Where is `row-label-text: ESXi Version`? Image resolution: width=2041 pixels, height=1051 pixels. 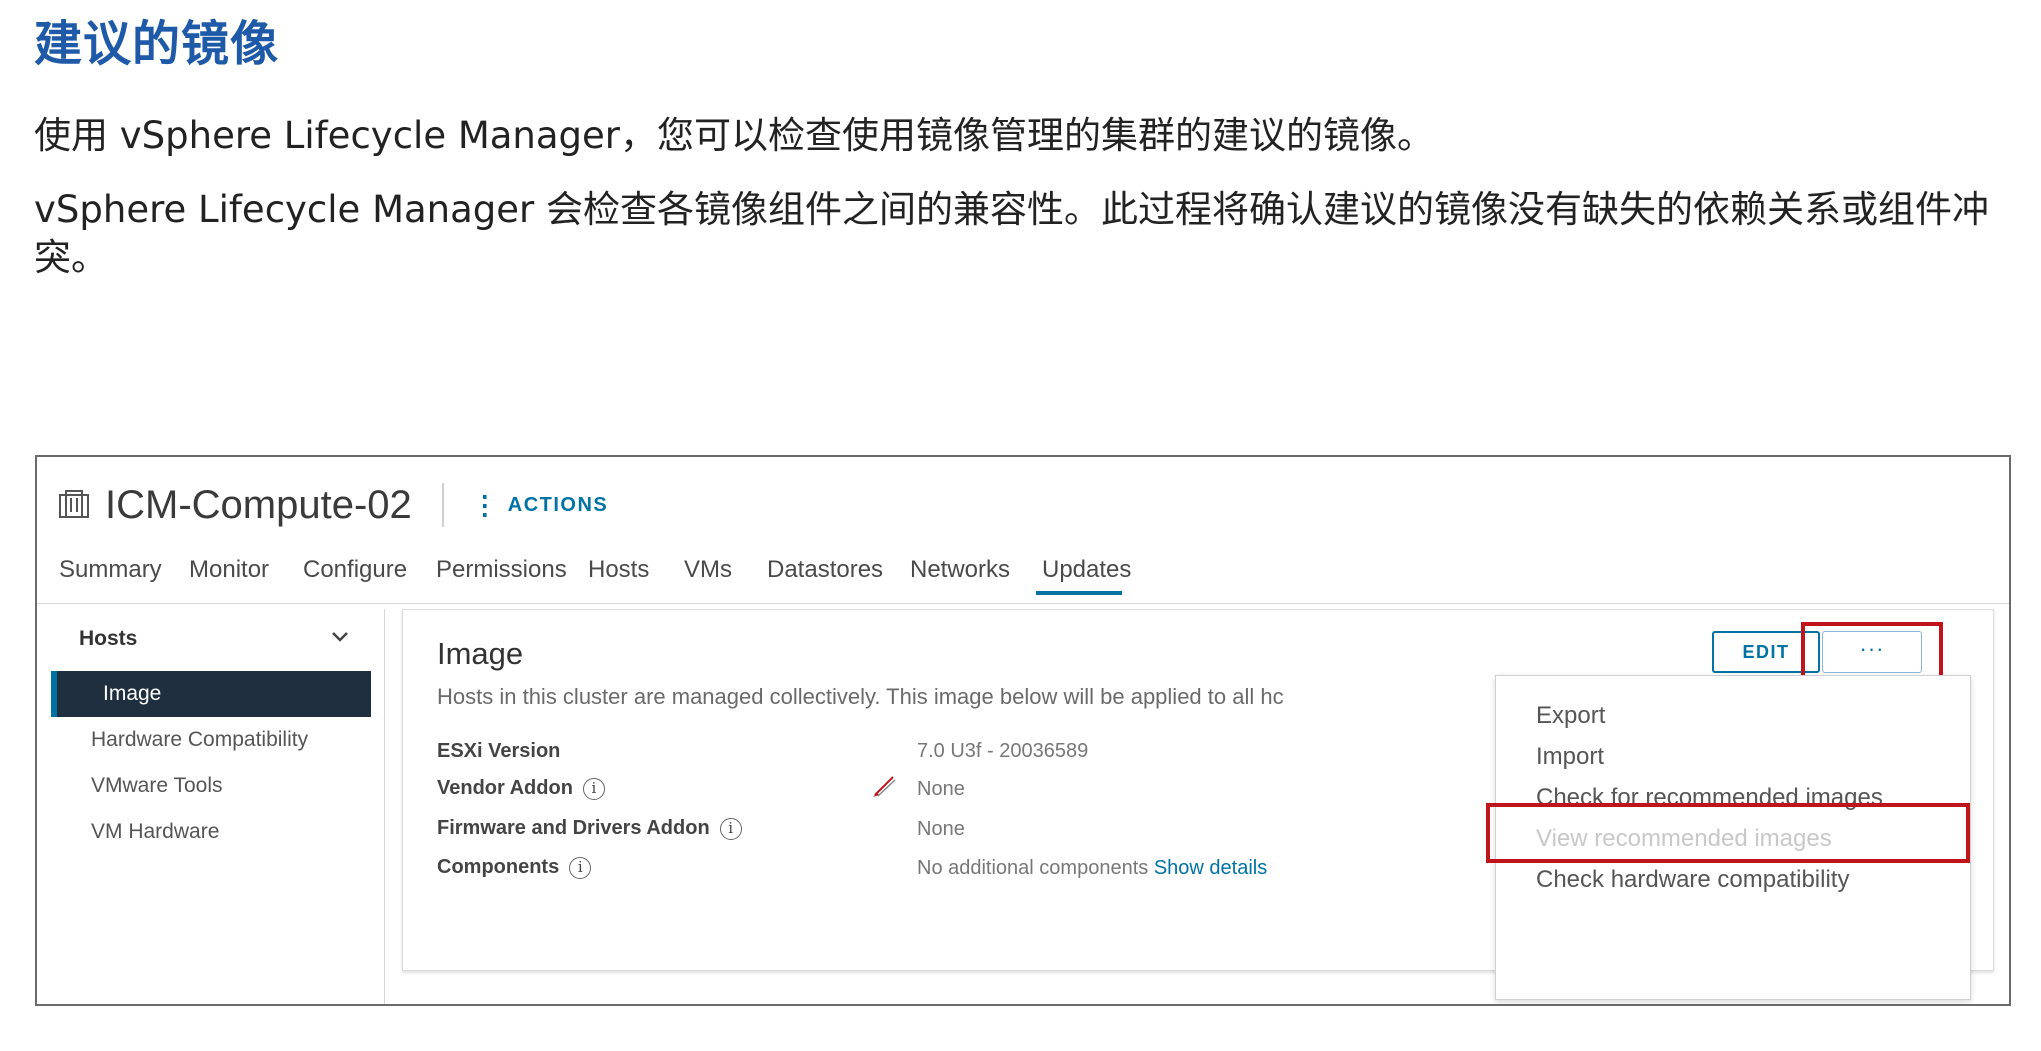
row-label-text: ESXi Version is located at coordinates (499, 751).